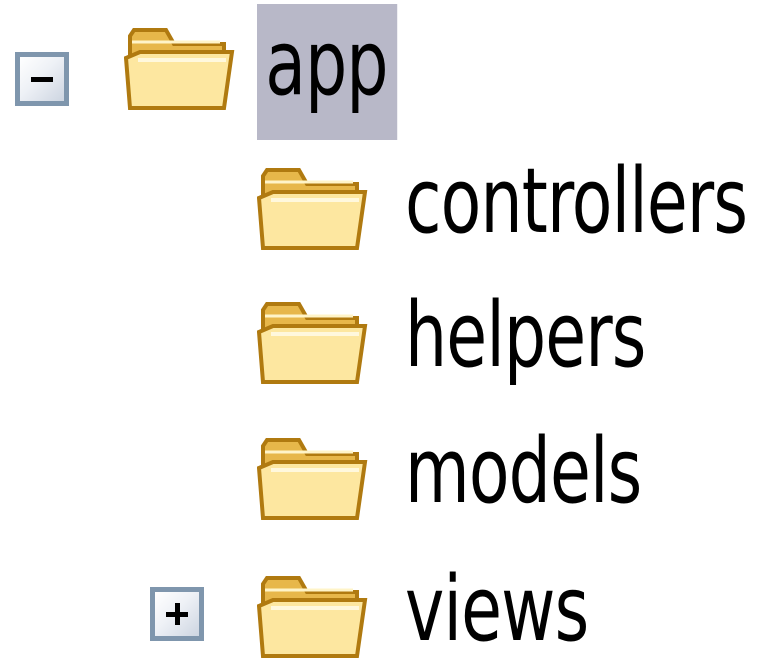 This screenshot has width=769, height=659. What do you see at coordinates (497, 609) in the screenshot?
I see `tree-node-label: views` at bounding box center [497, 609].